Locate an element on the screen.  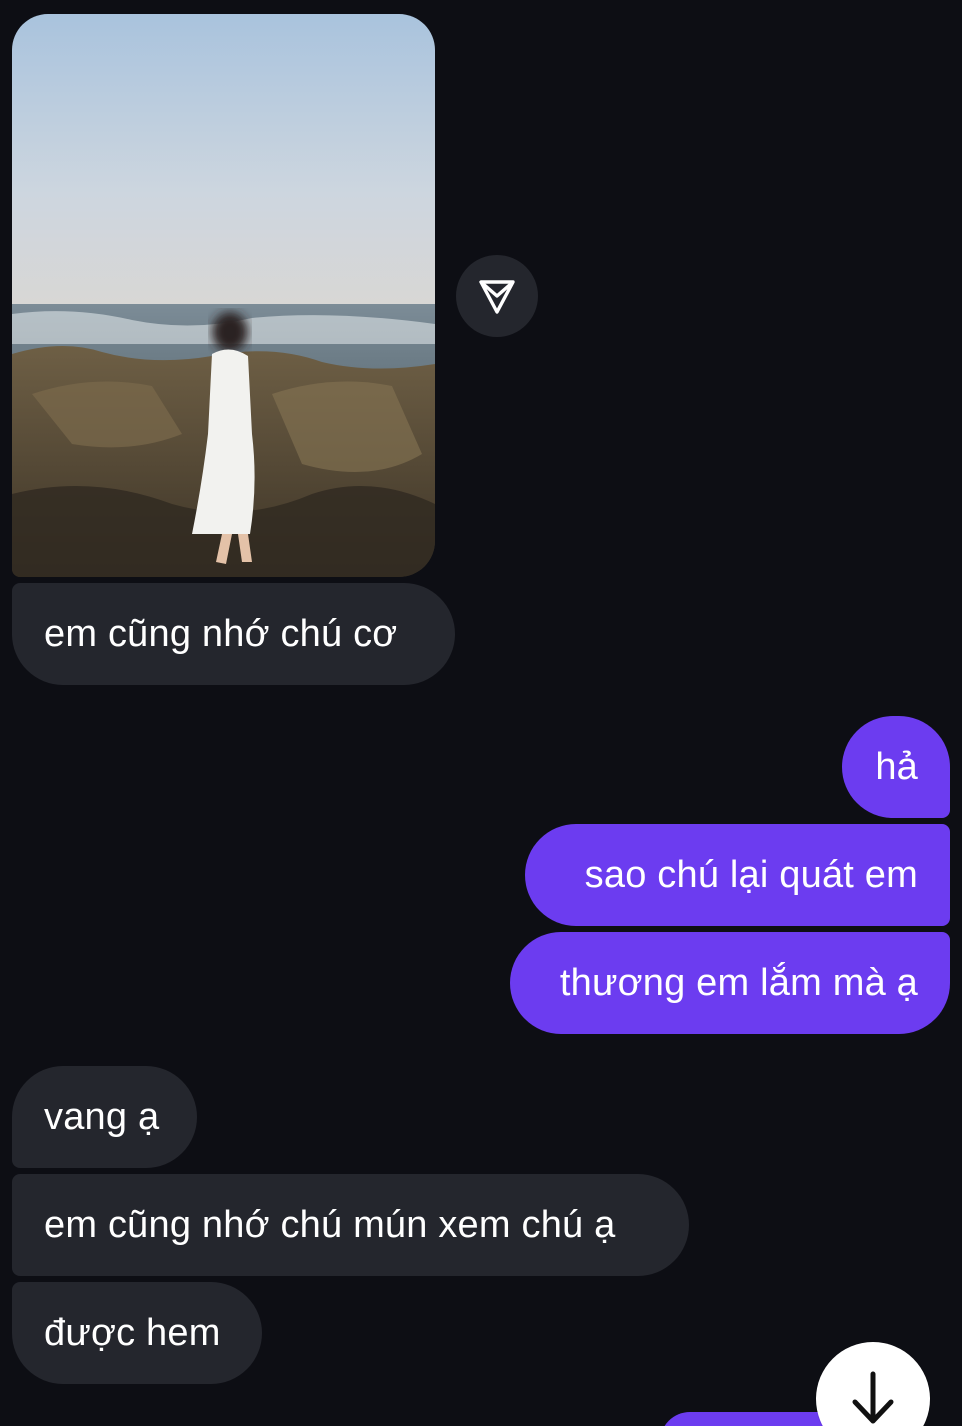
message-incoming: vang ạ is located at coordinates (104, 1117).